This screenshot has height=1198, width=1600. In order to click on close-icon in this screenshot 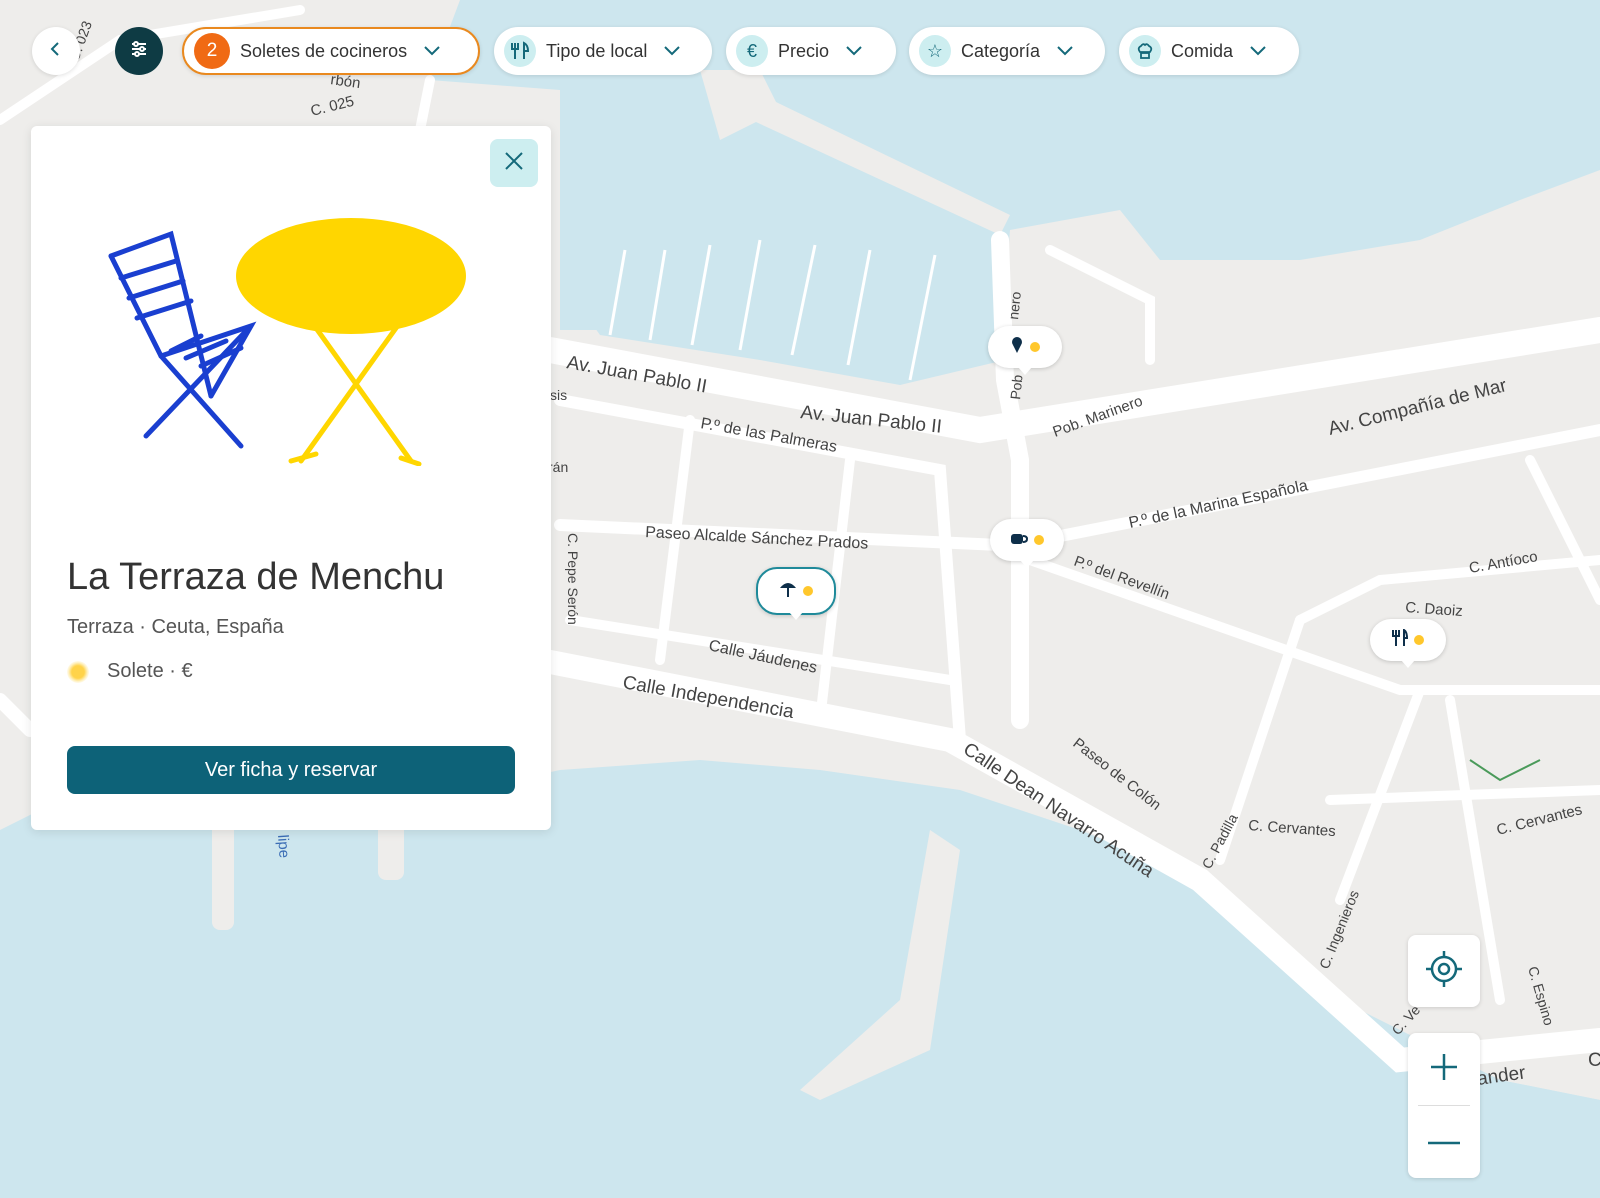, I will do `click(514, 163)`.